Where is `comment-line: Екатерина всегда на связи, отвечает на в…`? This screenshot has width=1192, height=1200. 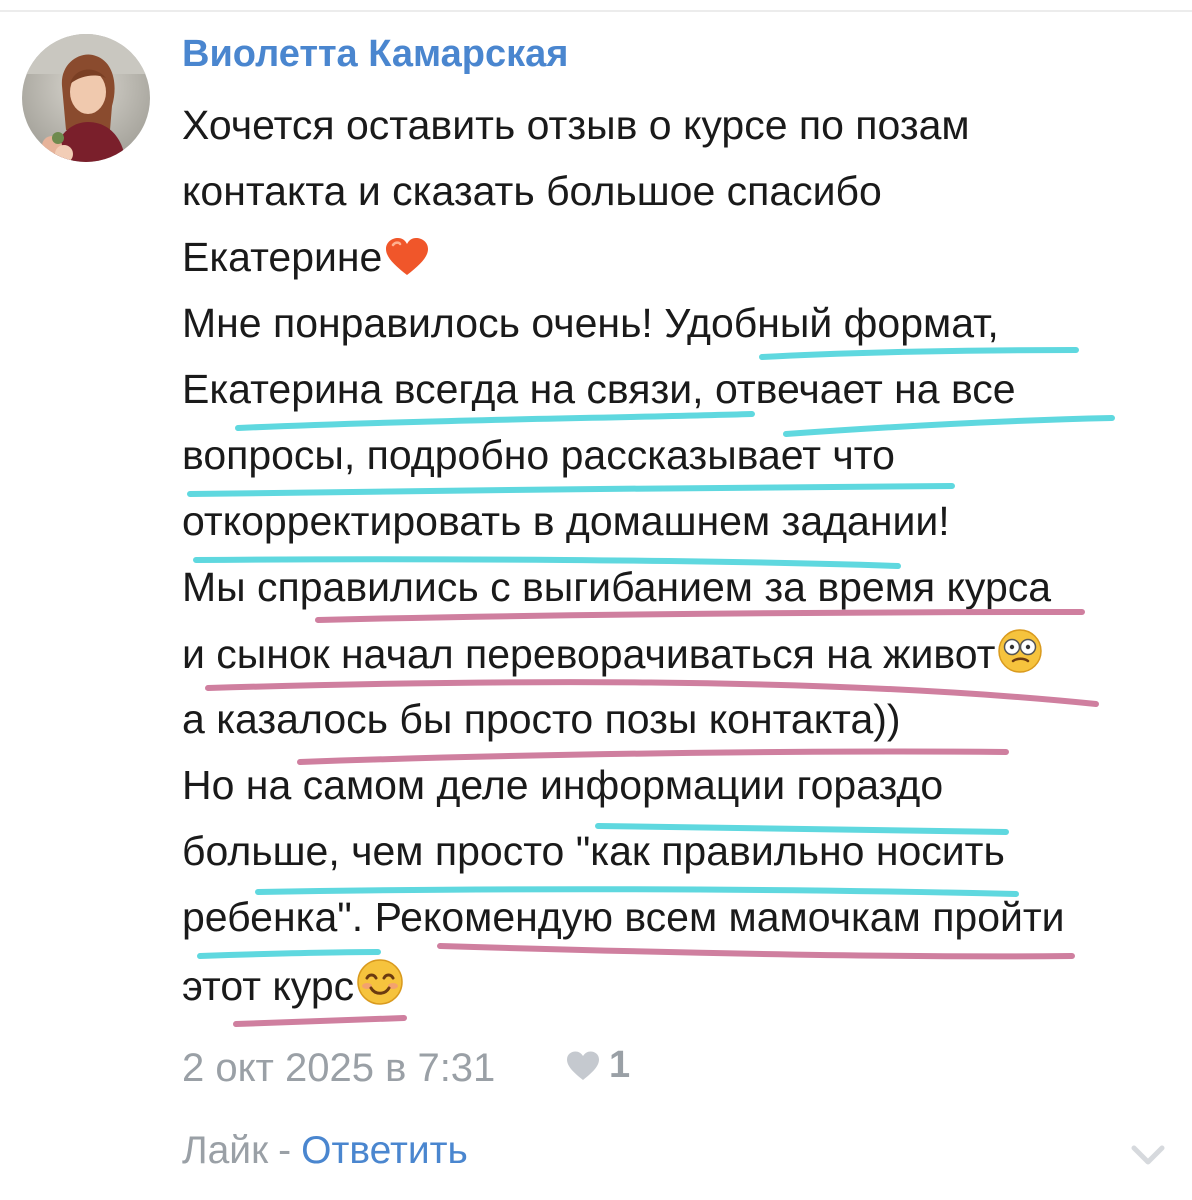
comment-line: Екатерина всегда на связи, отвечает на в… is located at coordinates (599, 389).